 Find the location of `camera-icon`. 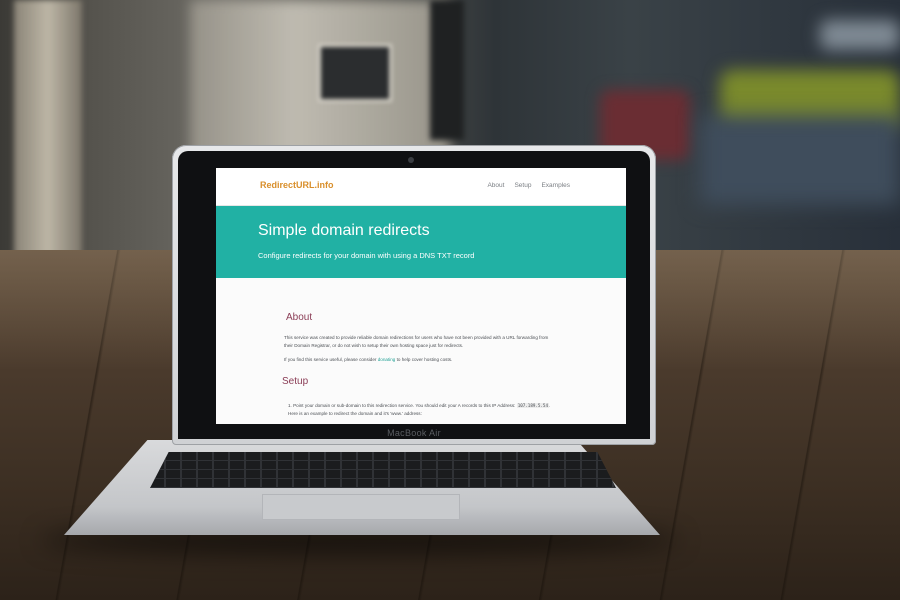

camera-icon is located at coordinates (411, 160).